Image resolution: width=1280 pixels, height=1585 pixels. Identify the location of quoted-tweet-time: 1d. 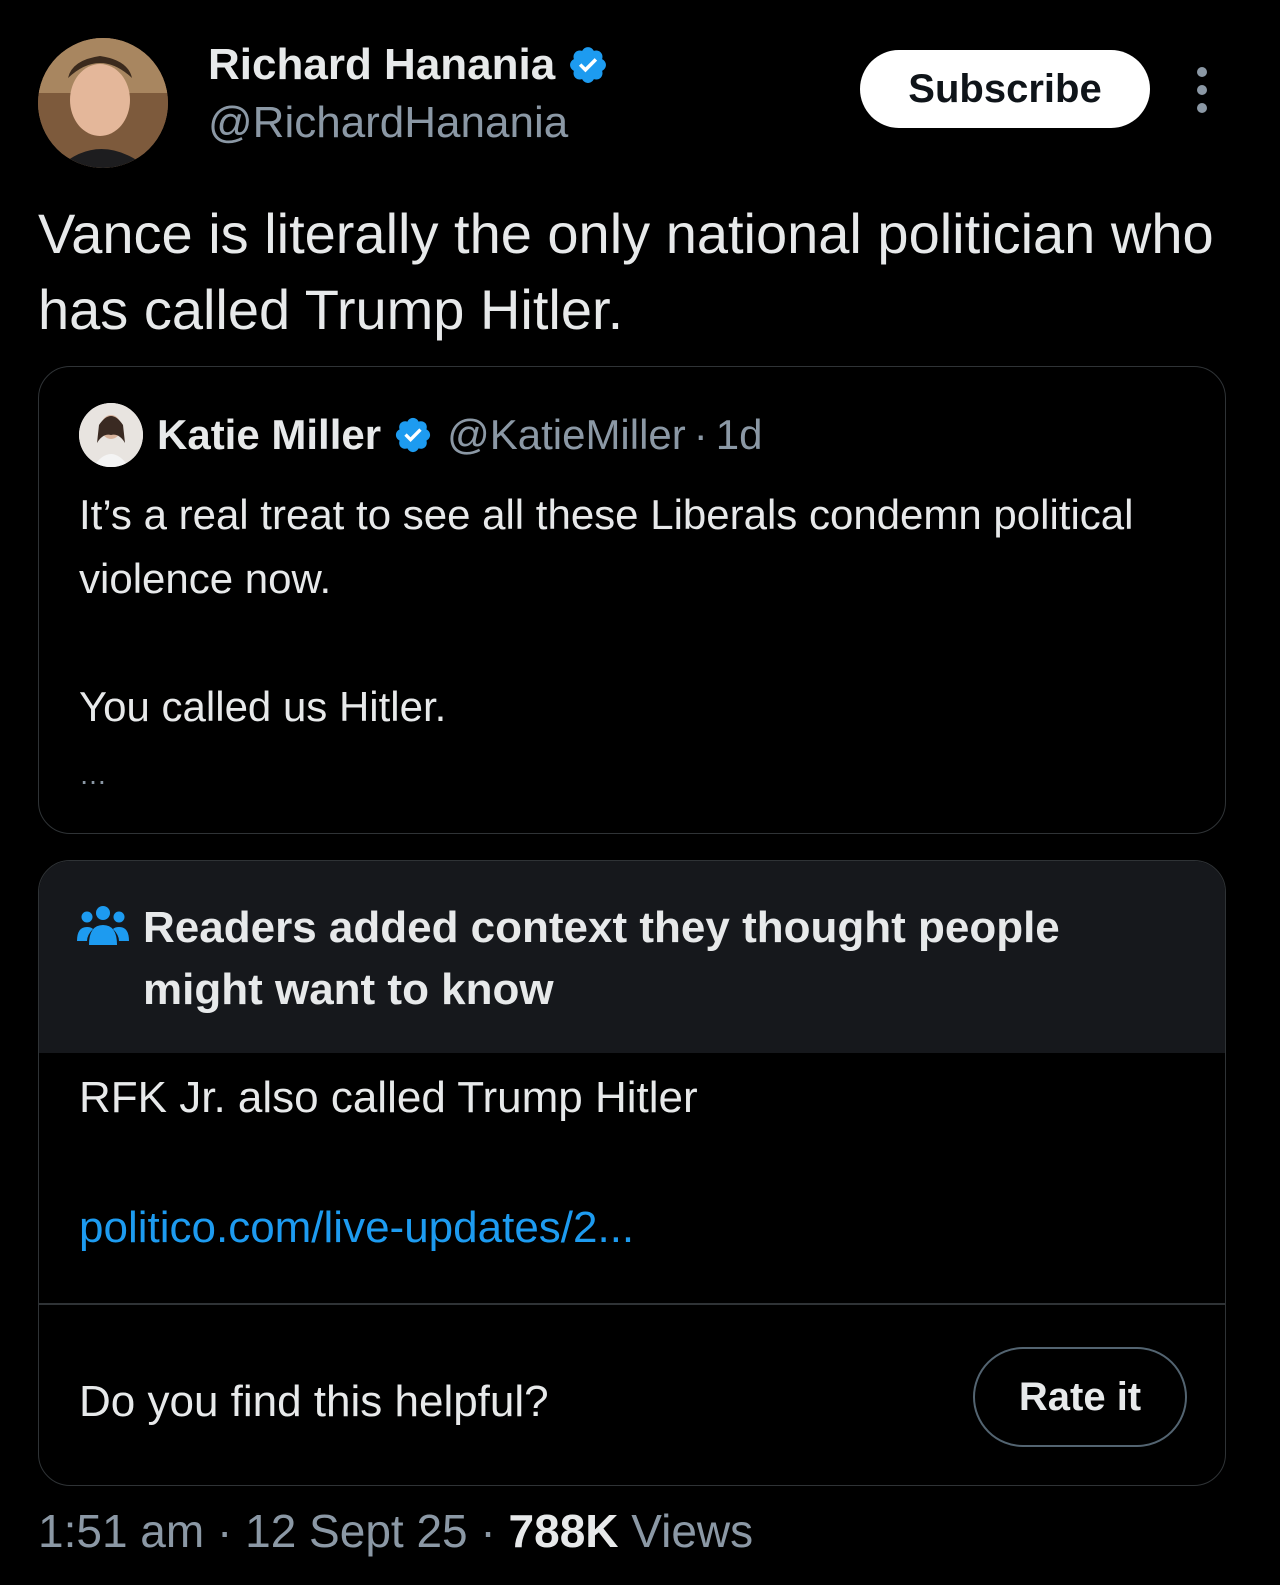
(739, 435).